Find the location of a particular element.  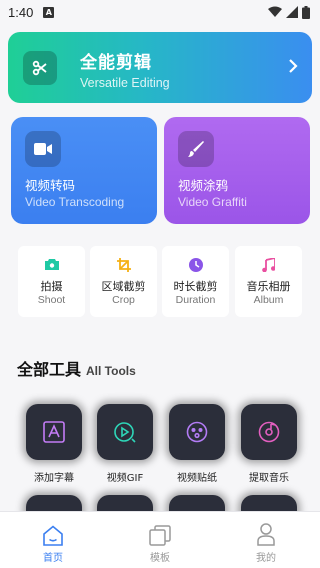

bottom-tab-bar: 首页 模板 我的 is located at coordinates (160, 539).